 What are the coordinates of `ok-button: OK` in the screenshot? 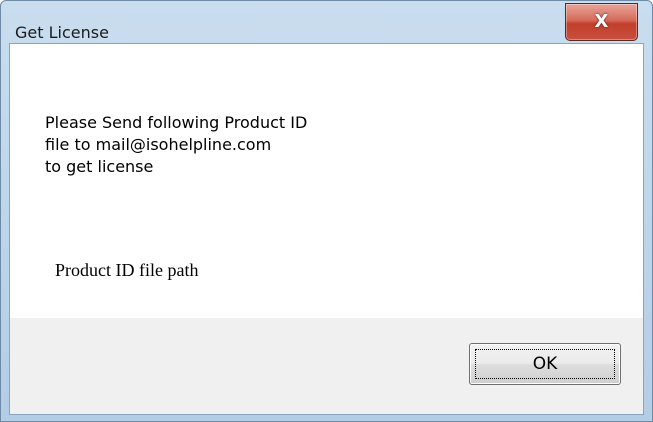 It's located at (545, 364).